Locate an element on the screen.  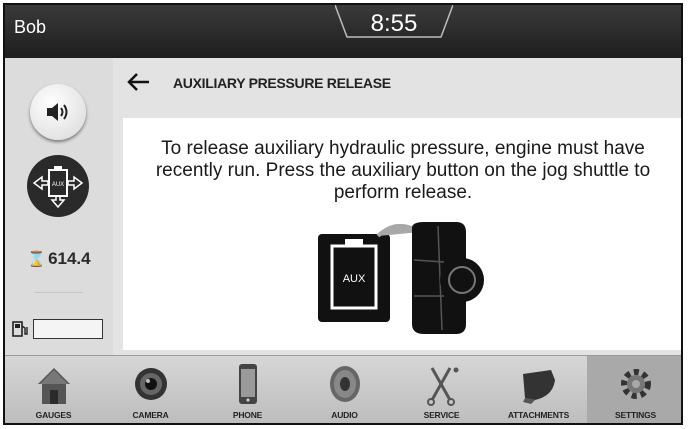
page-title: AUXILIARY PRESSURE RELEASE is located at coordinates (282, 83).